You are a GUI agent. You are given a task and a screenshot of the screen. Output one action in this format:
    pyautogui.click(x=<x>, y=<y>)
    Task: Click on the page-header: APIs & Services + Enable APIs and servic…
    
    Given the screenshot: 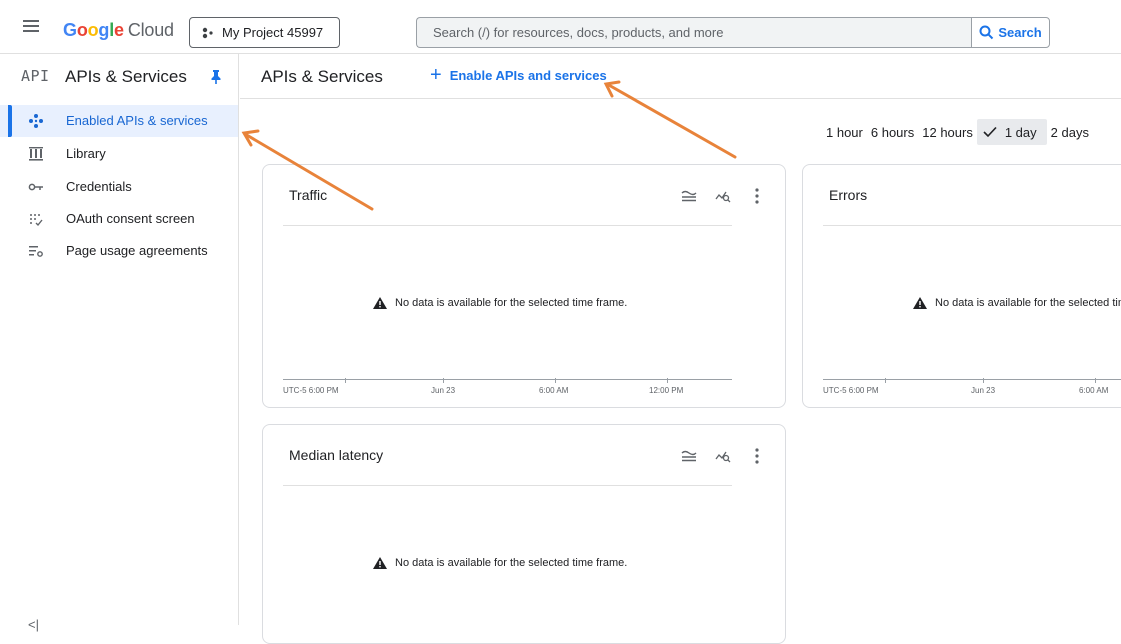 What is the action you would take?
    pyautogui.click(x=680, y=76)
    